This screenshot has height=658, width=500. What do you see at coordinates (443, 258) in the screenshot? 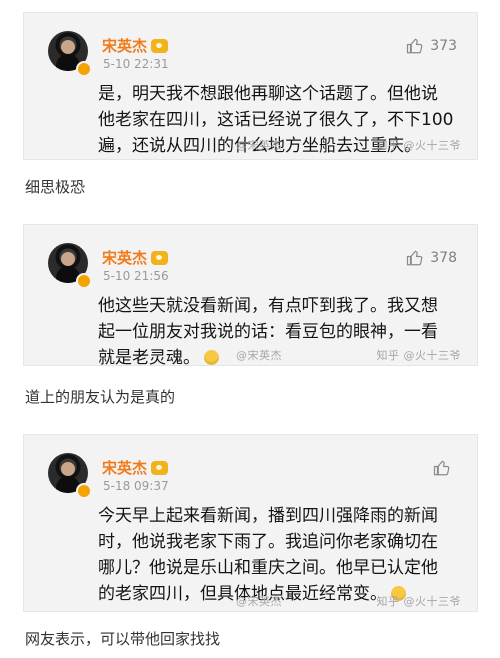
I see `like-count: 378` at bounding box center [443, 258].